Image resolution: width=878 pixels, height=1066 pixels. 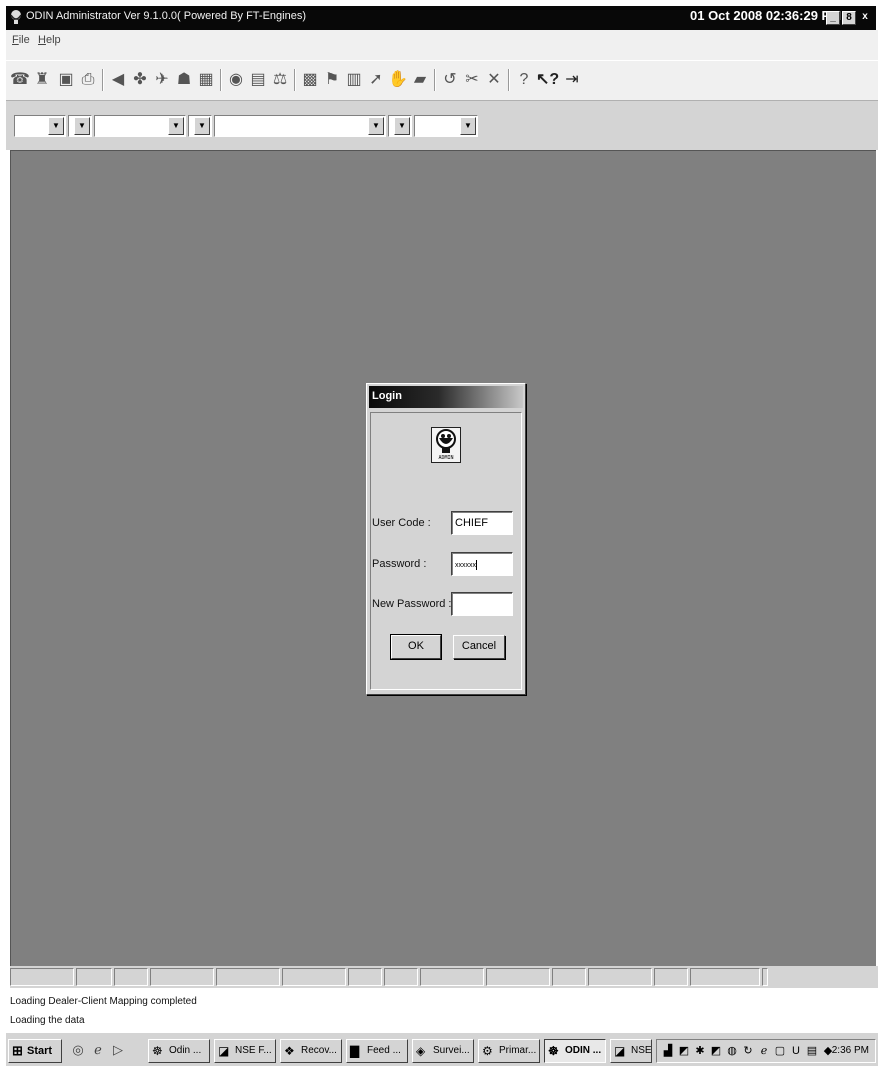 I want to click on toolbar-separator, so click(x=295, y=80).